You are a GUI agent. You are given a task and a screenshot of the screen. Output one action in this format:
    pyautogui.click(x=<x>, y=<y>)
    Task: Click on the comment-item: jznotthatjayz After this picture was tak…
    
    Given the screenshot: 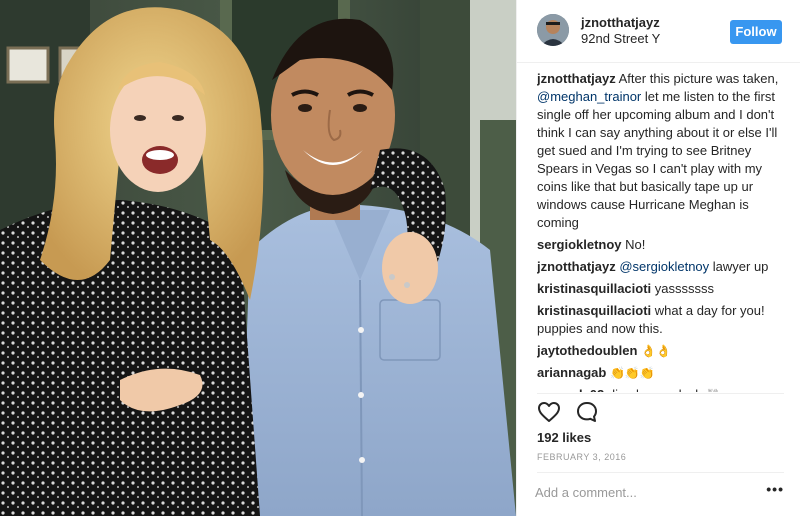 What is the action you would take?
    pyautogui.click(x=662, y=151)
    